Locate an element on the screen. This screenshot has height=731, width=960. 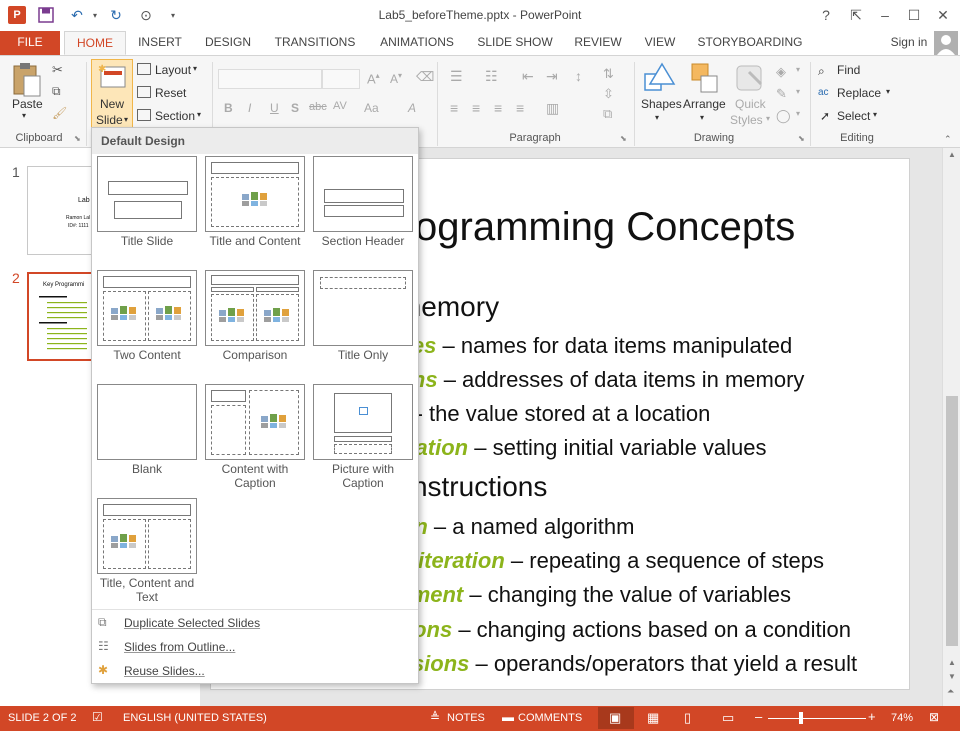
fit-to-window-icon: ⊠ is located at coordinates (934, 717).